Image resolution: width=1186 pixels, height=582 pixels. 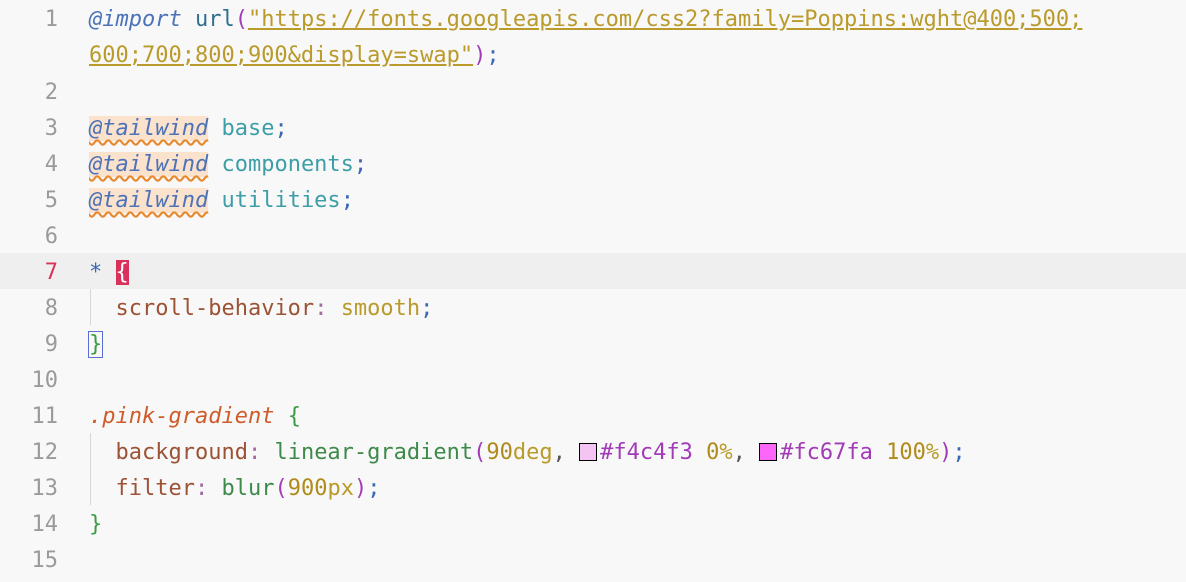 What do you see at coordinates (593, 127) in the screenshot?
I see `code-line: 3 @tailwind base;` at bounding box center [593, 127].